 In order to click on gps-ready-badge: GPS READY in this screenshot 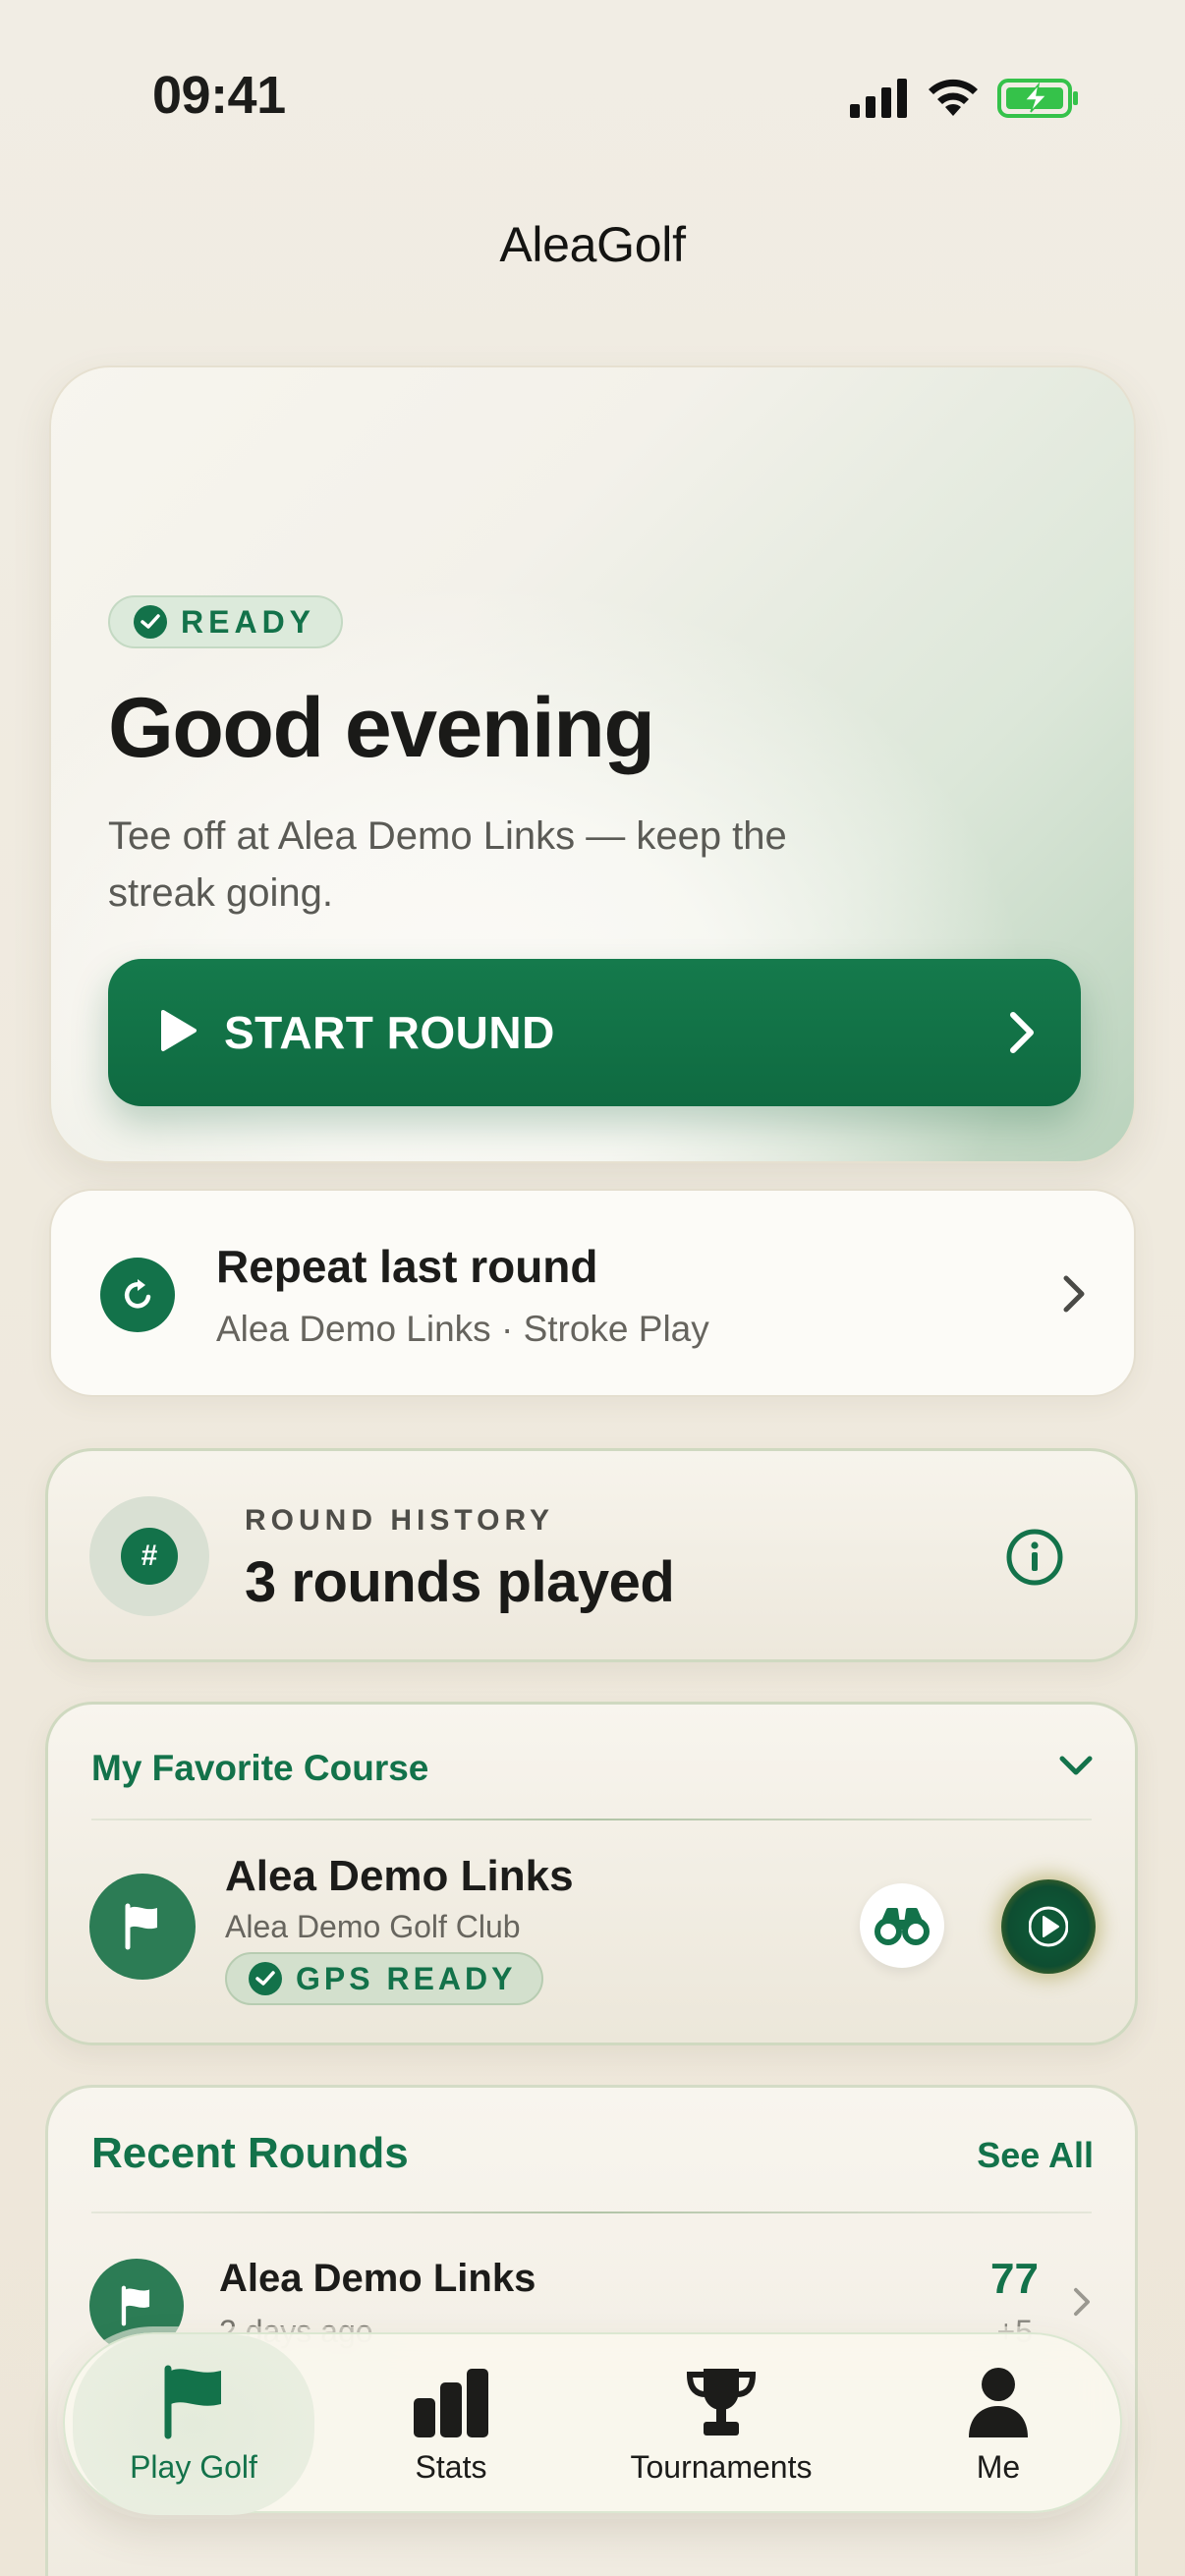, I will do `click(384, 1978)`.